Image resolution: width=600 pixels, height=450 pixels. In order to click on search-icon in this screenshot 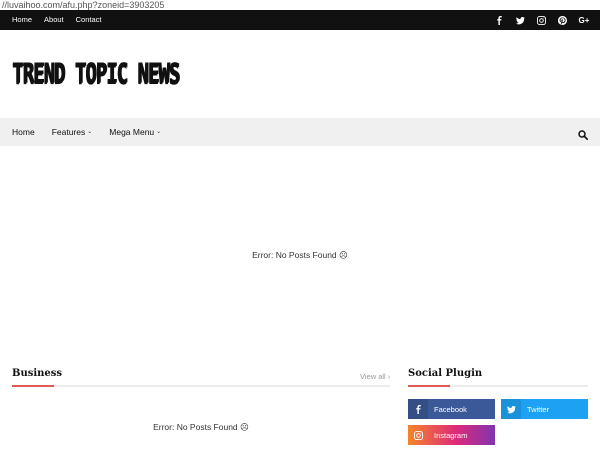, I will do `click(583, 134)`.